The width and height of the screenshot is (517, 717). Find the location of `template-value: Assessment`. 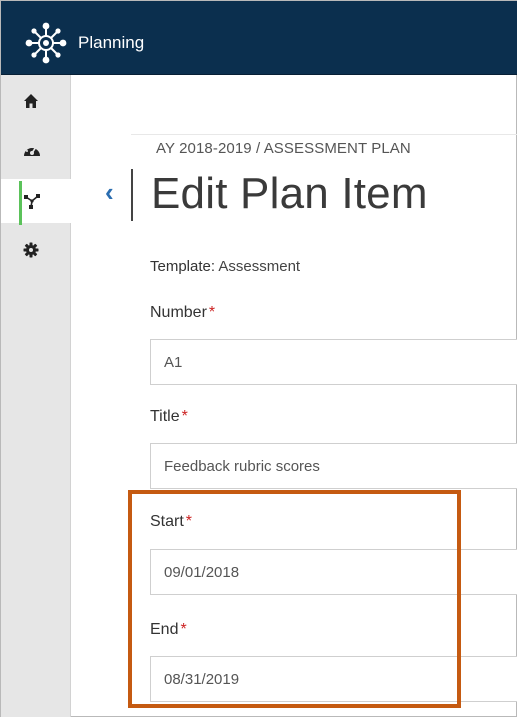

template-value: Assessment is located at coordinates (259, 266).